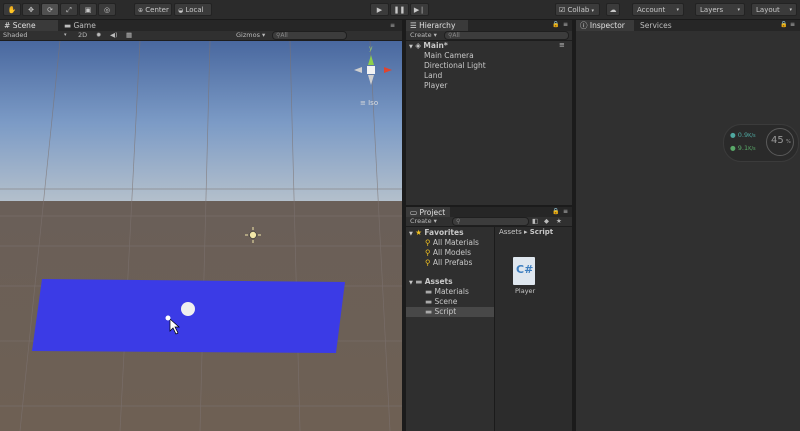 The width and height of the screenshot is (800, 431). Describe the element at coordinates (153, 9) in the screenshot. I see `pivot-toggle: ⊕ Center` at that location.